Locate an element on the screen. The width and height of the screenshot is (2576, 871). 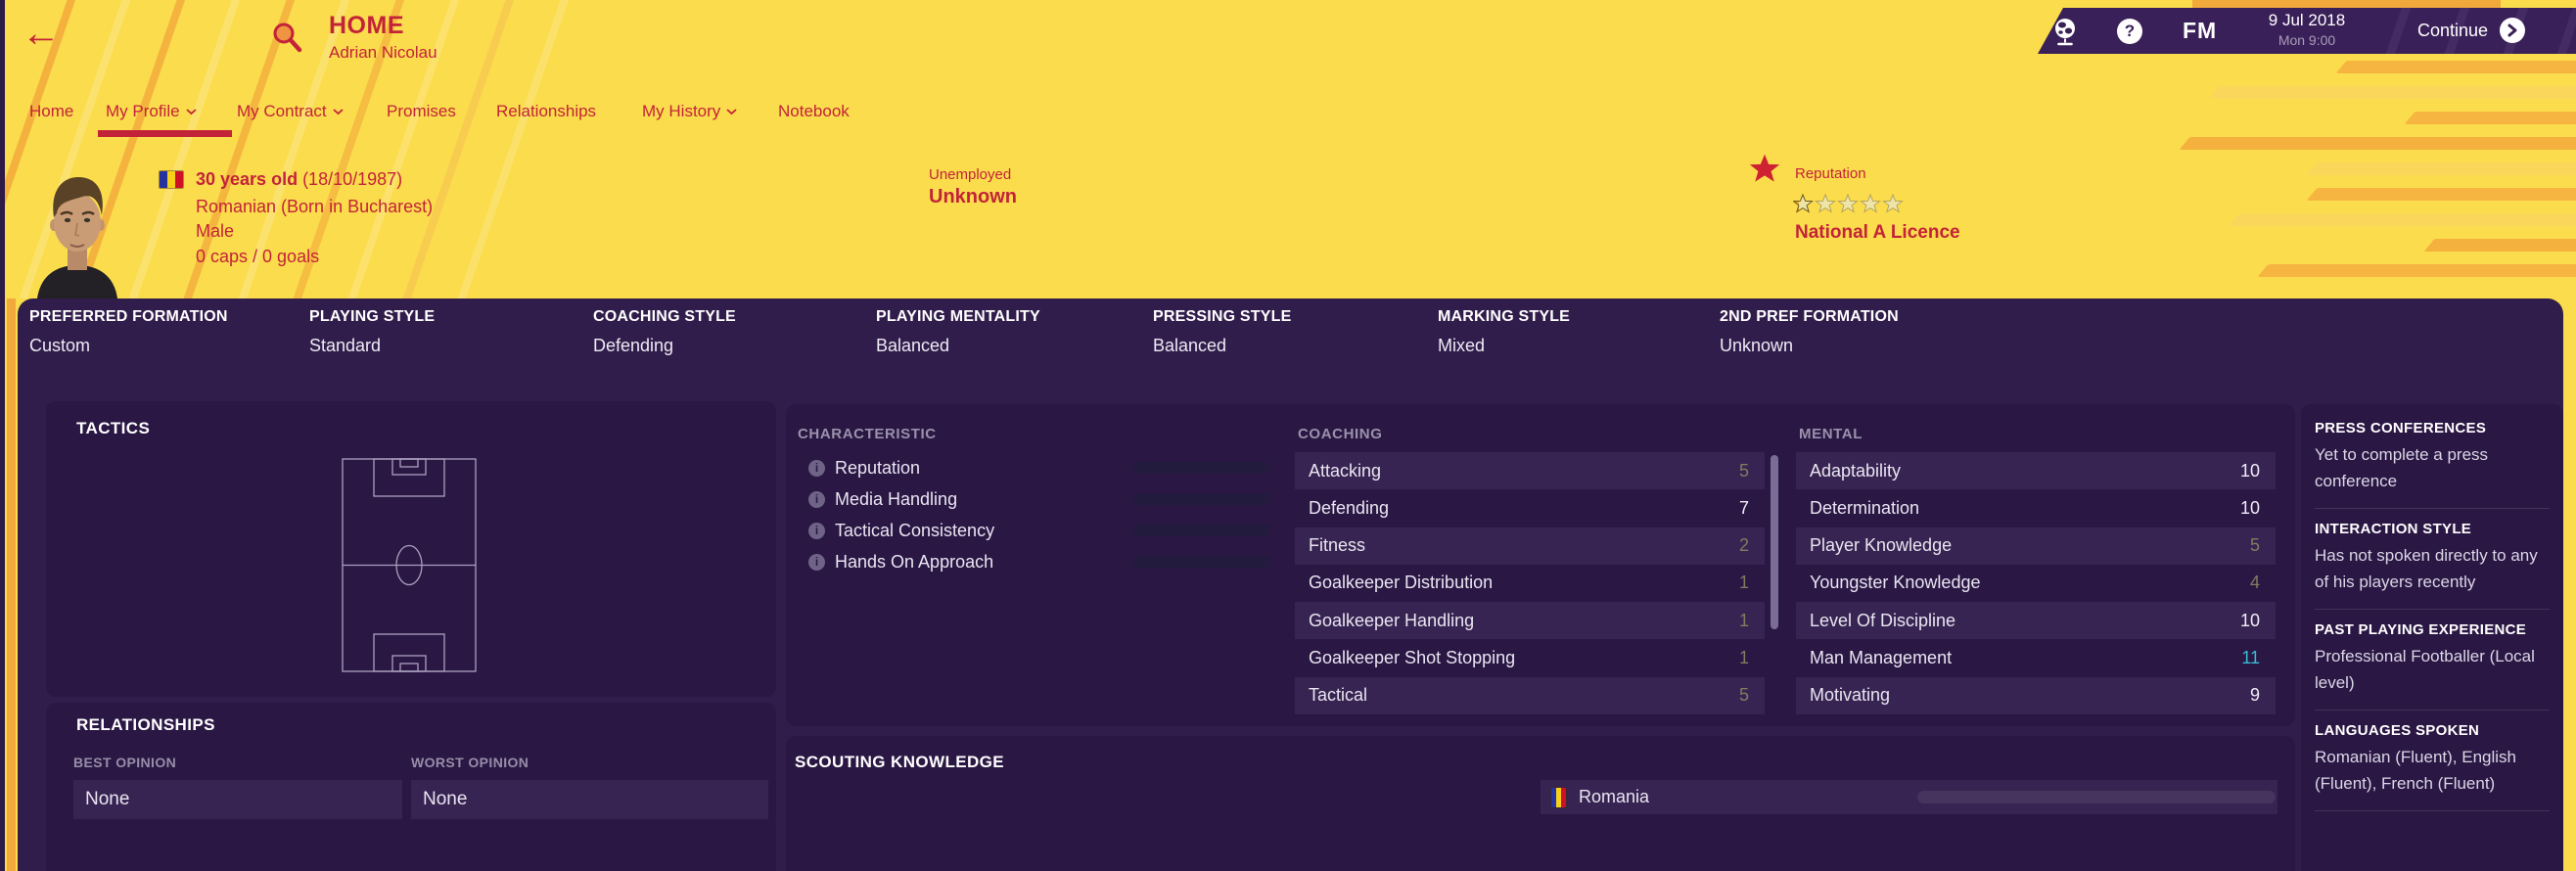
date-label: 9 Jul 2018 is located at coordinates (2307, 20).